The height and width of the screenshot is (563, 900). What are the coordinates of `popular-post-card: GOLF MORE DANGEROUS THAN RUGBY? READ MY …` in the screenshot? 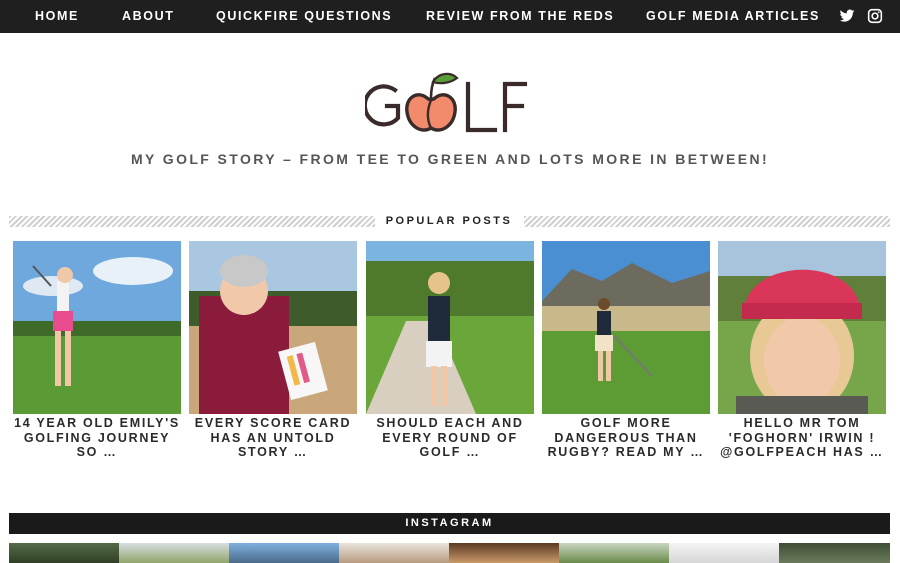 It's located at (626, 350).